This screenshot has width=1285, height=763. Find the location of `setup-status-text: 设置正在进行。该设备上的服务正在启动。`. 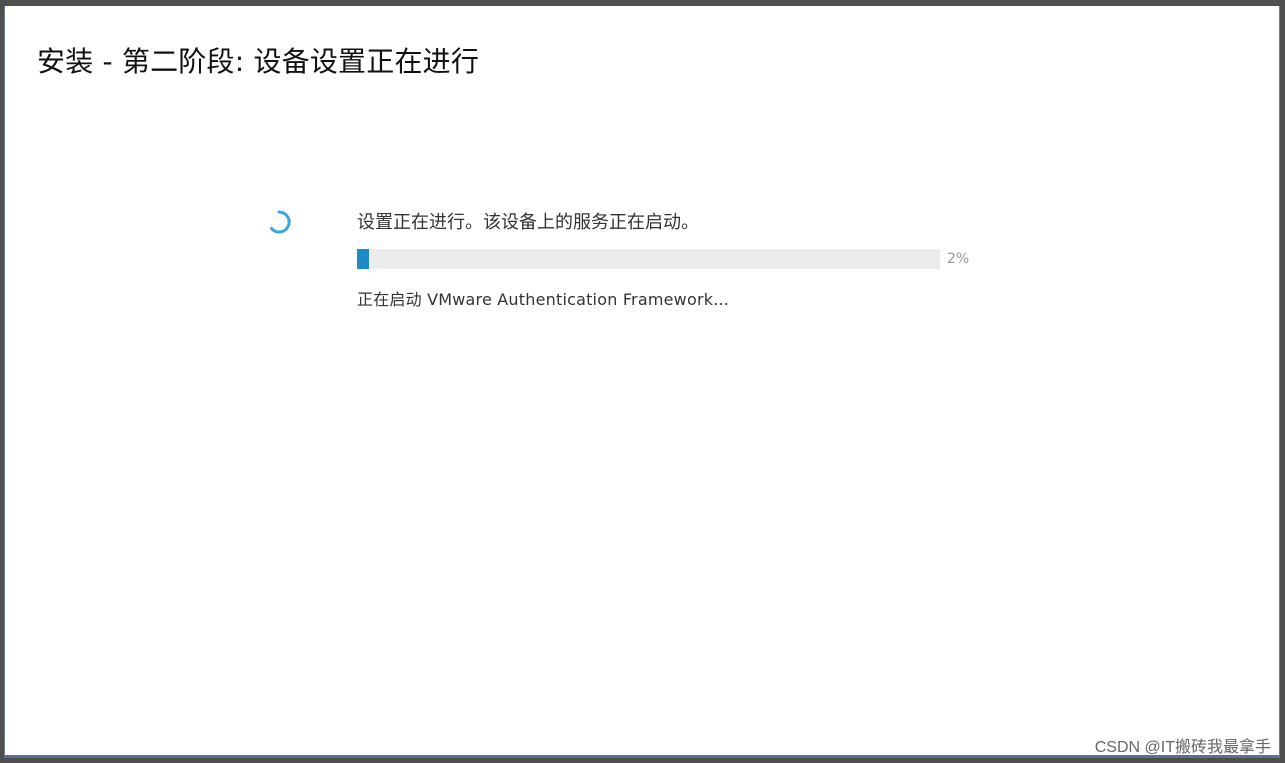

setup-status-text: 设置正在进行。该设备上的服务正在启动。 is located at coordinates (528, 222).